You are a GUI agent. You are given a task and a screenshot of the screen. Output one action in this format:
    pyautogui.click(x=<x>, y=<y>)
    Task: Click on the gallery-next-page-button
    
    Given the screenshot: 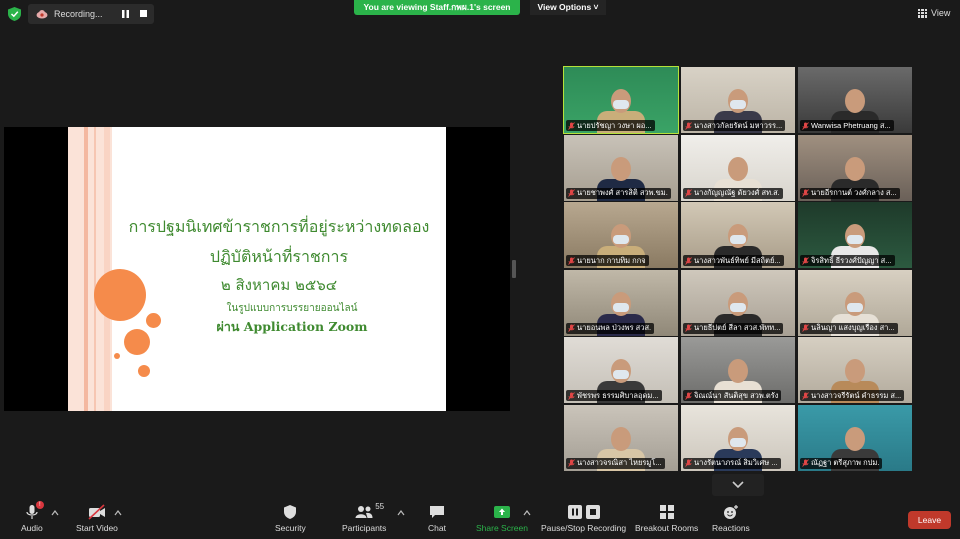 What is the action you would take?
    pyautogui.click(x=738, y=485)
    